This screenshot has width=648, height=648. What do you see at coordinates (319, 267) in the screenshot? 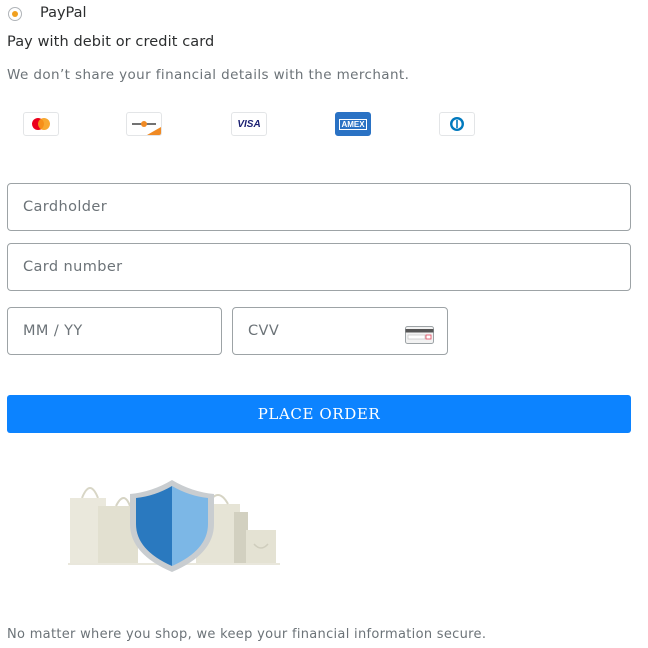
I see `card-number-input: Card number` at bounding box center [319, 267].